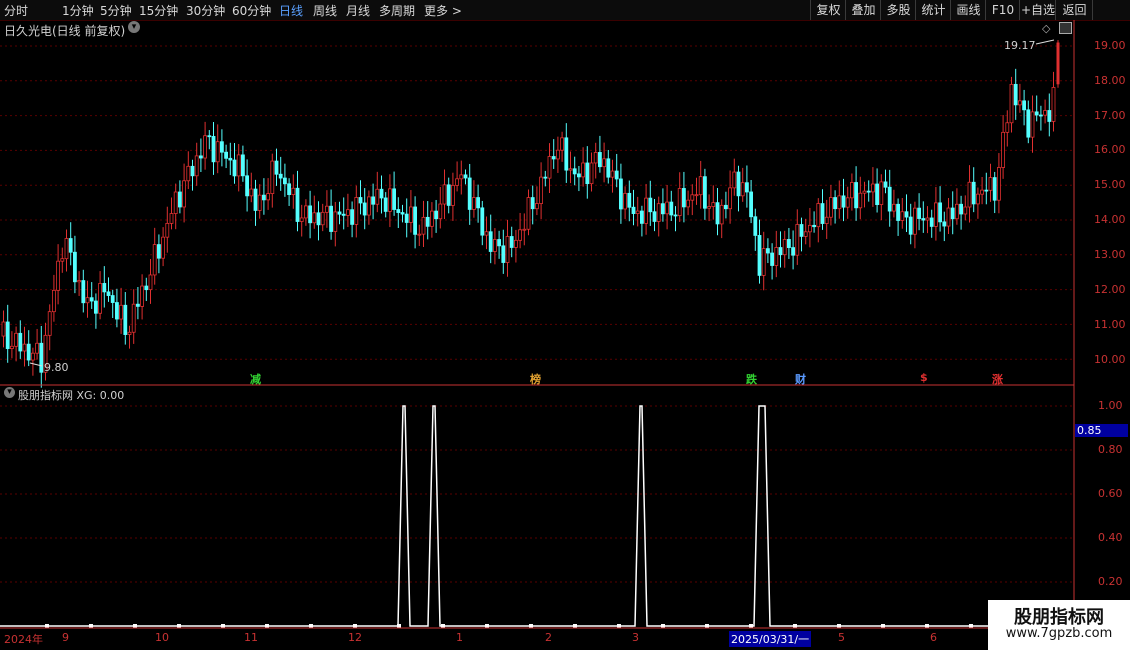 This screenshot has height=650, width=1130. Describe the element at coordinates (535, 379) in the screenshot. I see `event-marker: 榜` at that location.